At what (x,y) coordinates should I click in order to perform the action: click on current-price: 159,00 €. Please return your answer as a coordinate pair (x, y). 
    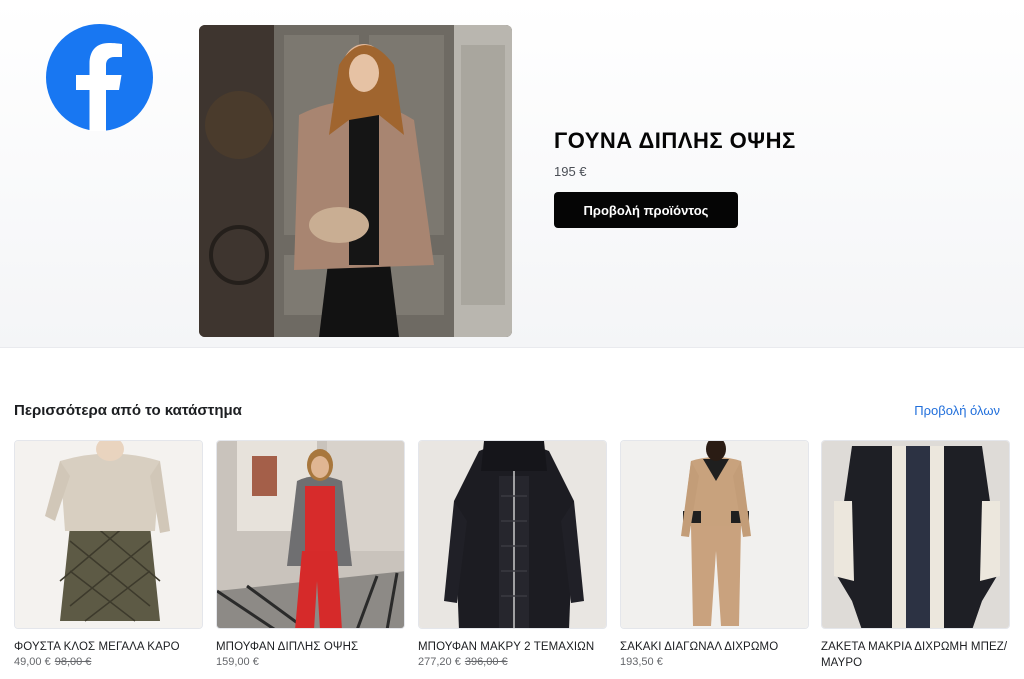
    Looking at the image, I should click on (237, 662).